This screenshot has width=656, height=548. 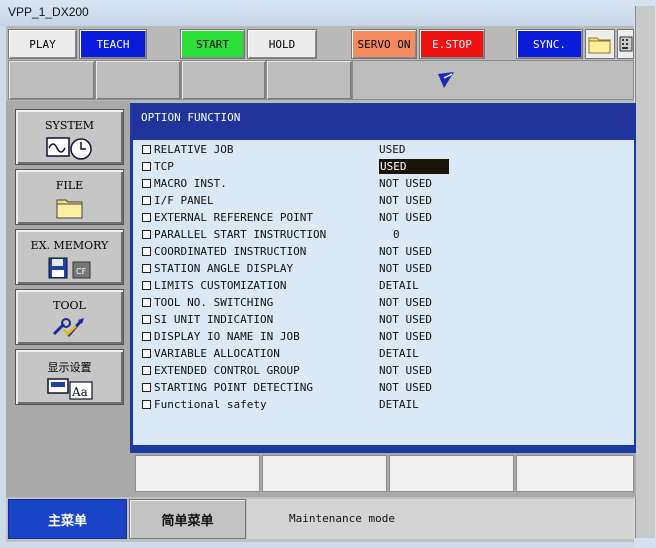 I want to click on svg-text: CF, so click(x=81, y=271).